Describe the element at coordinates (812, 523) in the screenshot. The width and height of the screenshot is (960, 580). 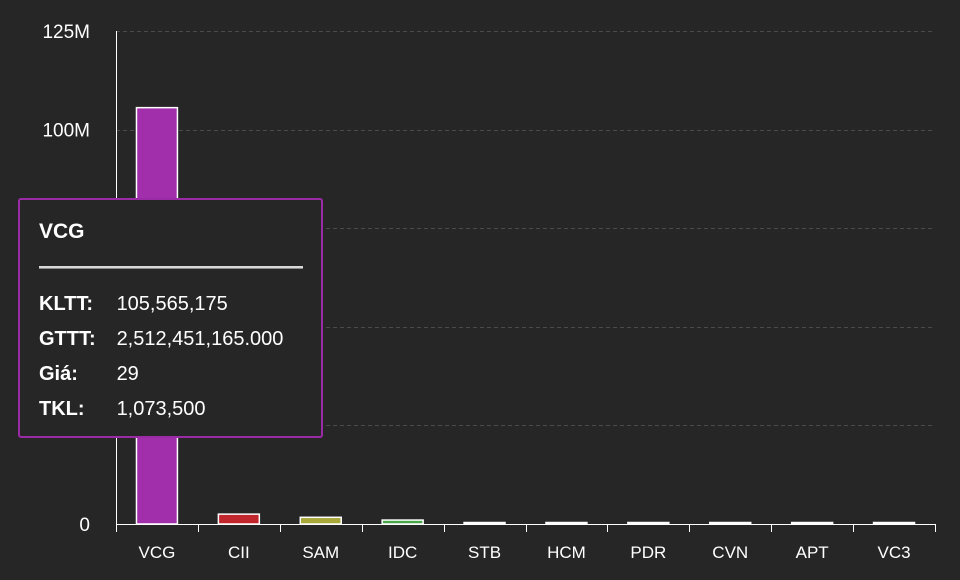
I see `bar-apt` at that location.